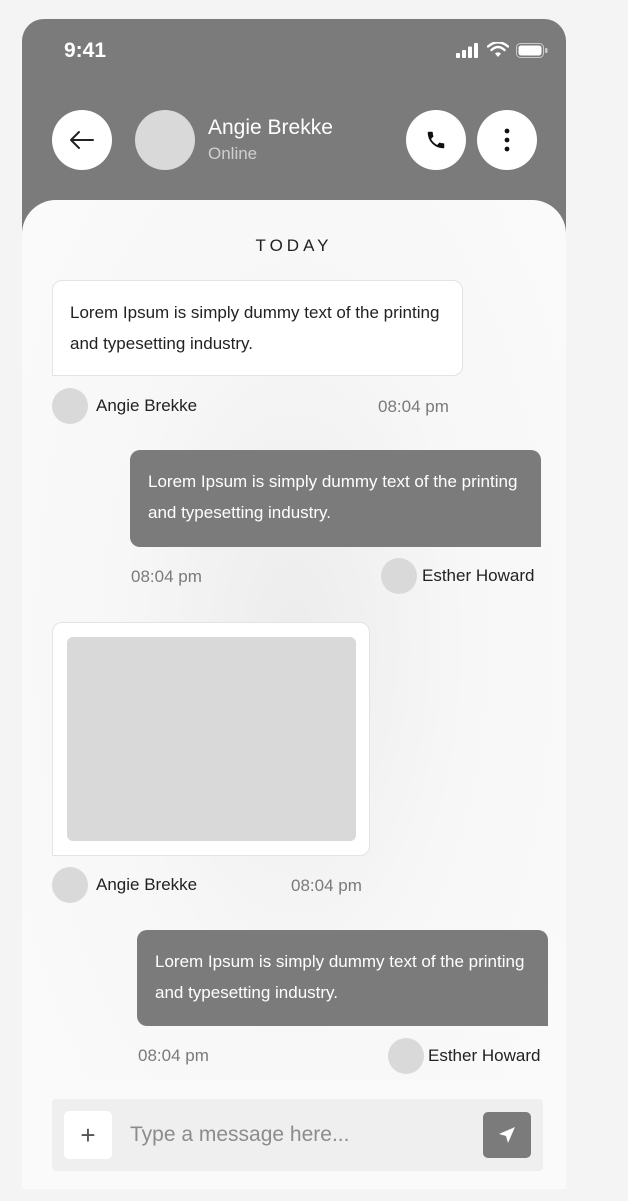  I want to click on contact-status: Online, so click(233, 153).